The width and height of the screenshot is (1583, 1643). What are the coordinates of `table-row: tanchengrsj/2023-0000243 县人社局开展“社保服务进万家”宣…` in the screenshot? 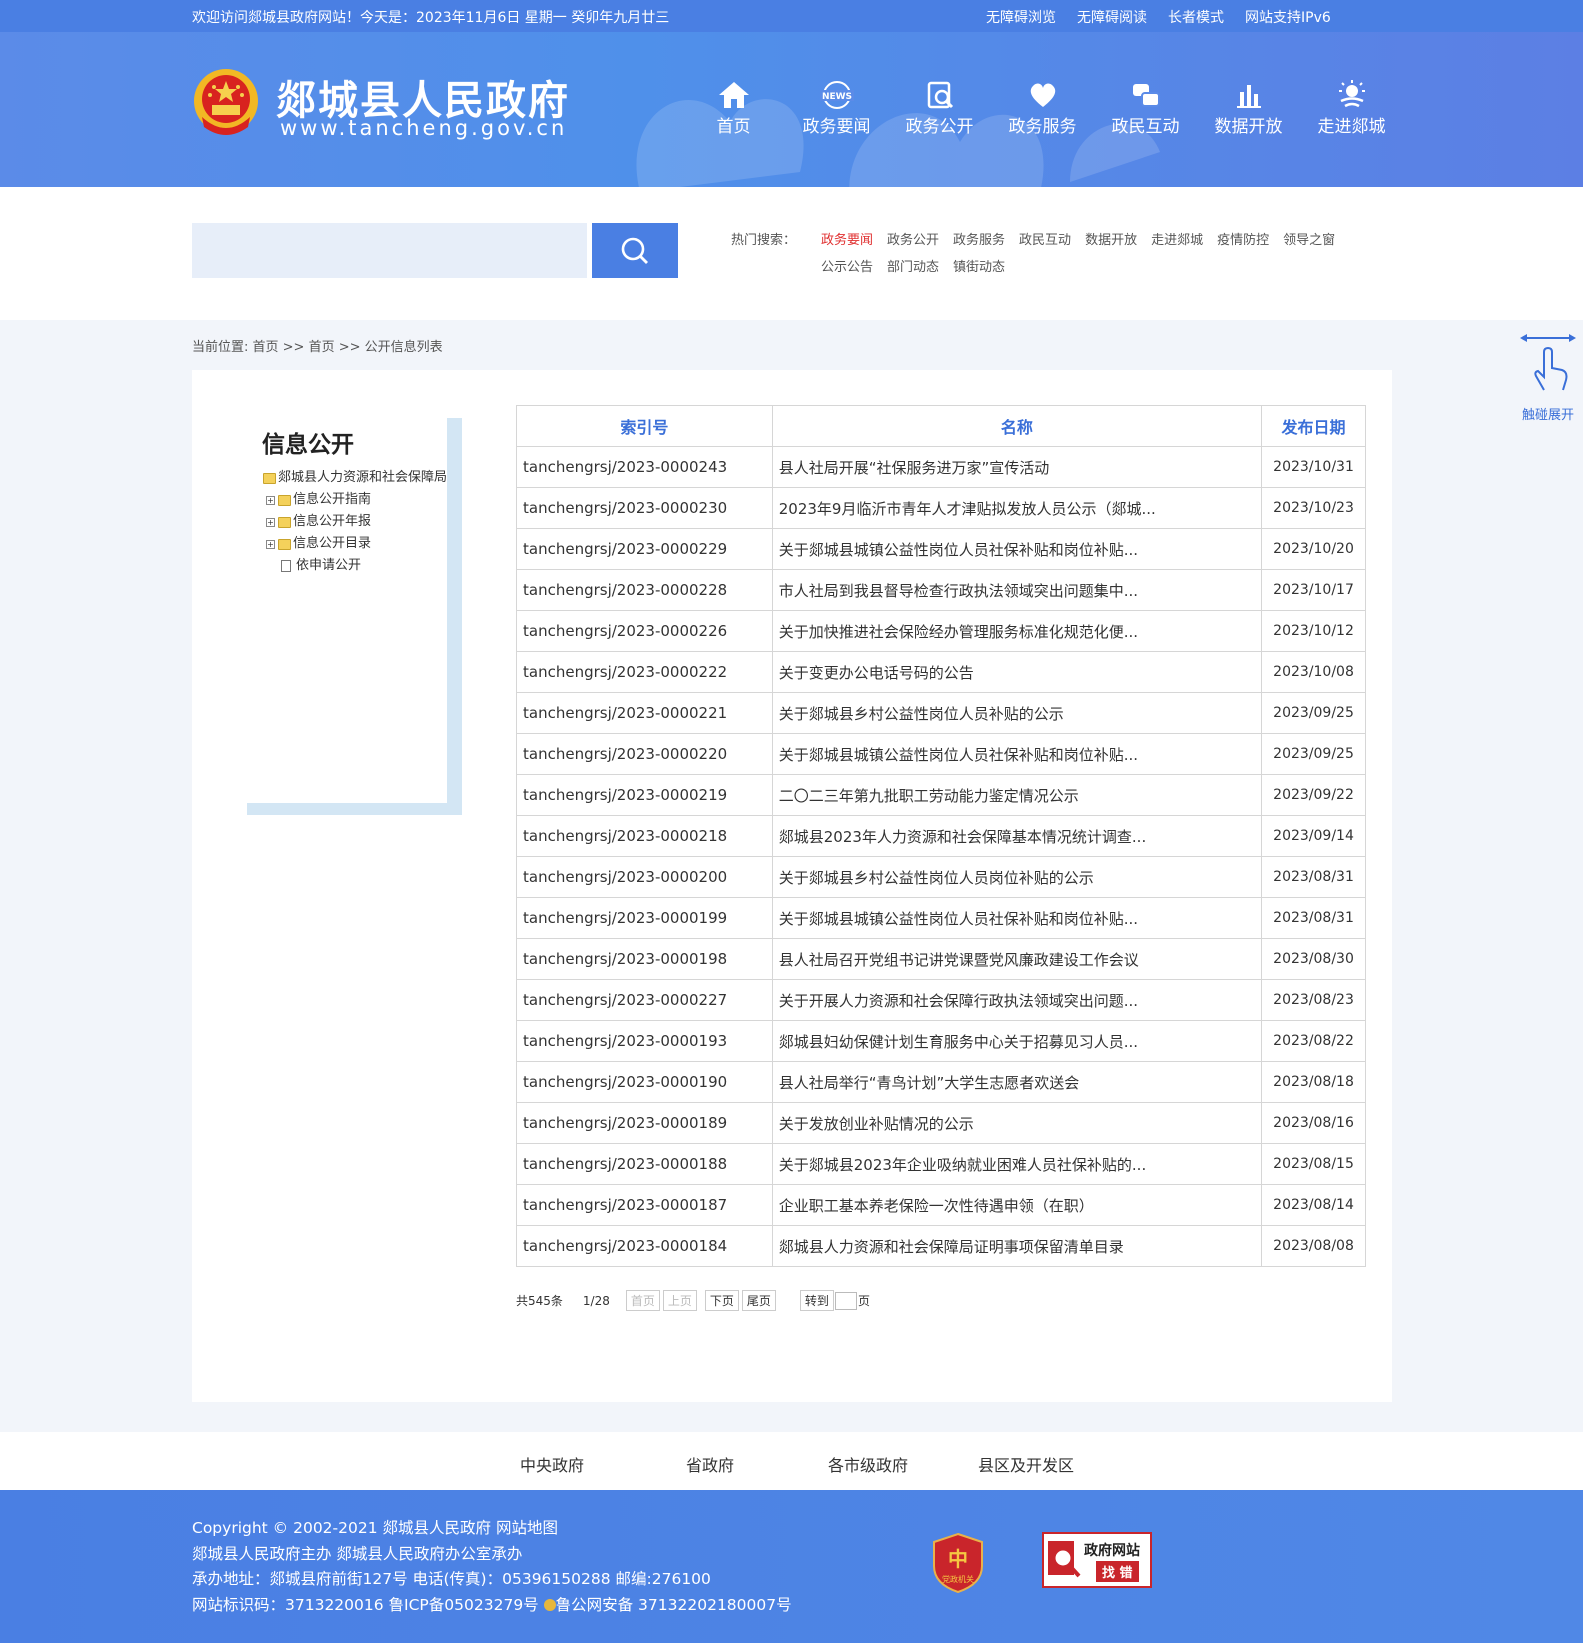 It's located at (941, 467).